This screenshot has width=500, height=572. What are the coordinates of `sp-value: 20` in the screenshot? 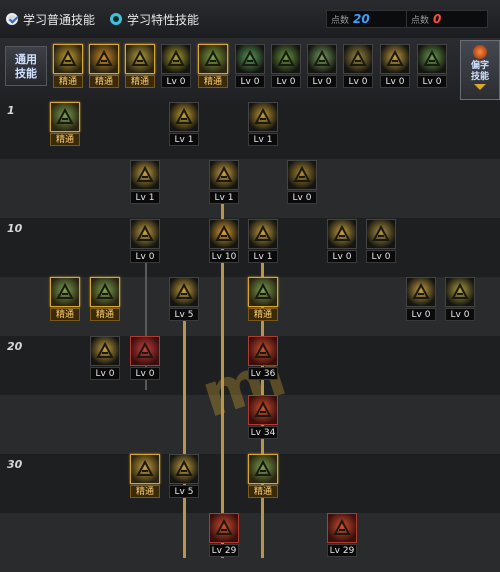 It's located at (361, 19).